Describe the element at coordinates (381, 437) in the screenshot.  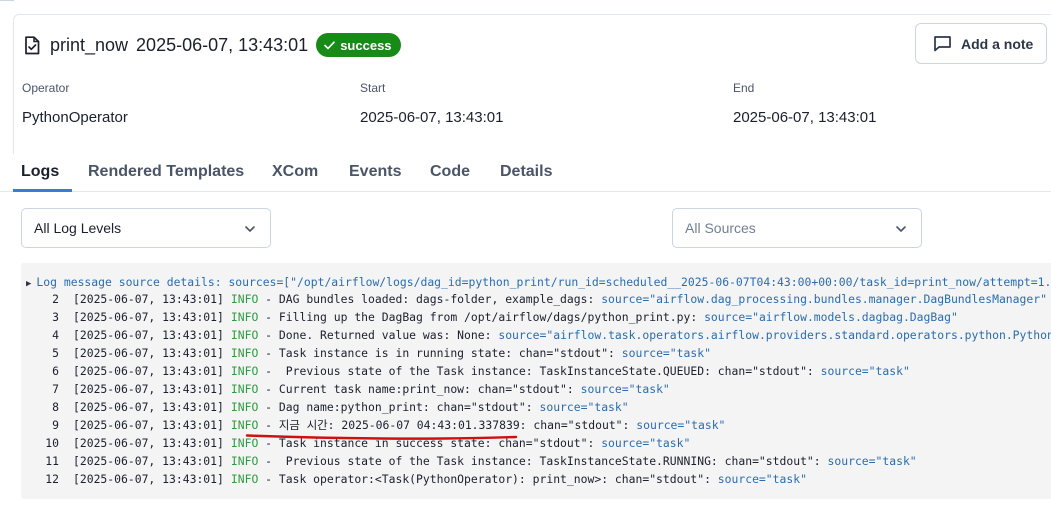
I see `red-underline-annotation` at that location.